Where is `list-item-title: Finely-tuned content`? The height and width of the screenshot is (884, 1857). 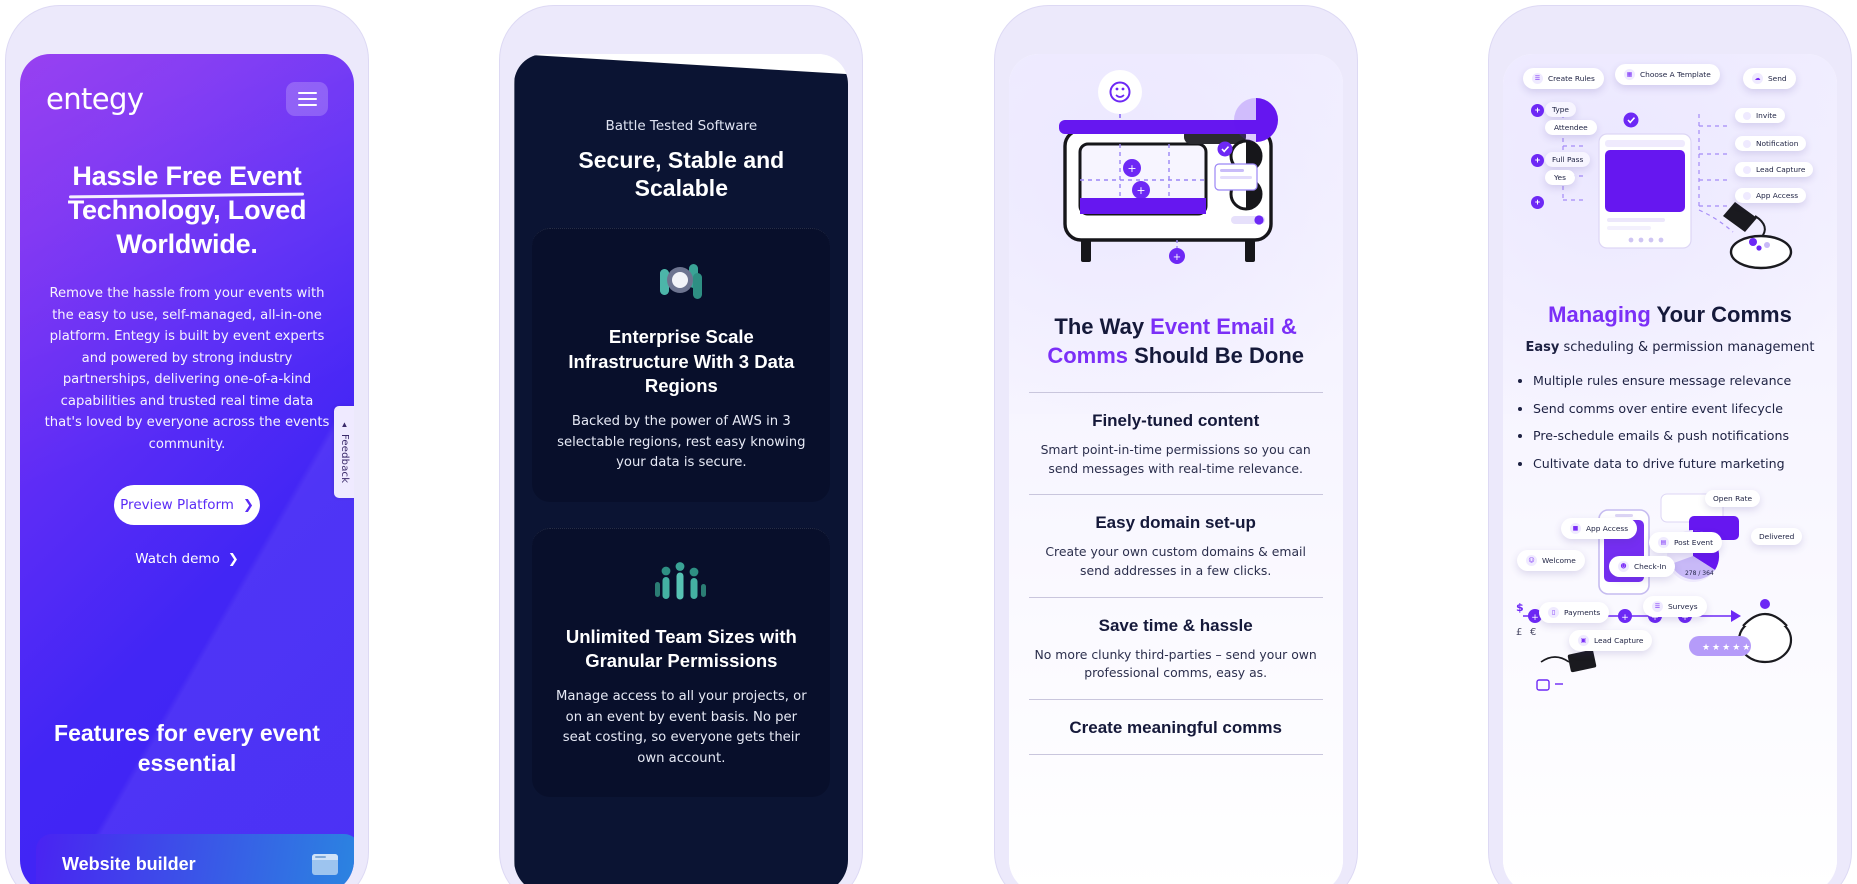
list-item-title: Finely-tuned content is located at coordinates (1176, 421).